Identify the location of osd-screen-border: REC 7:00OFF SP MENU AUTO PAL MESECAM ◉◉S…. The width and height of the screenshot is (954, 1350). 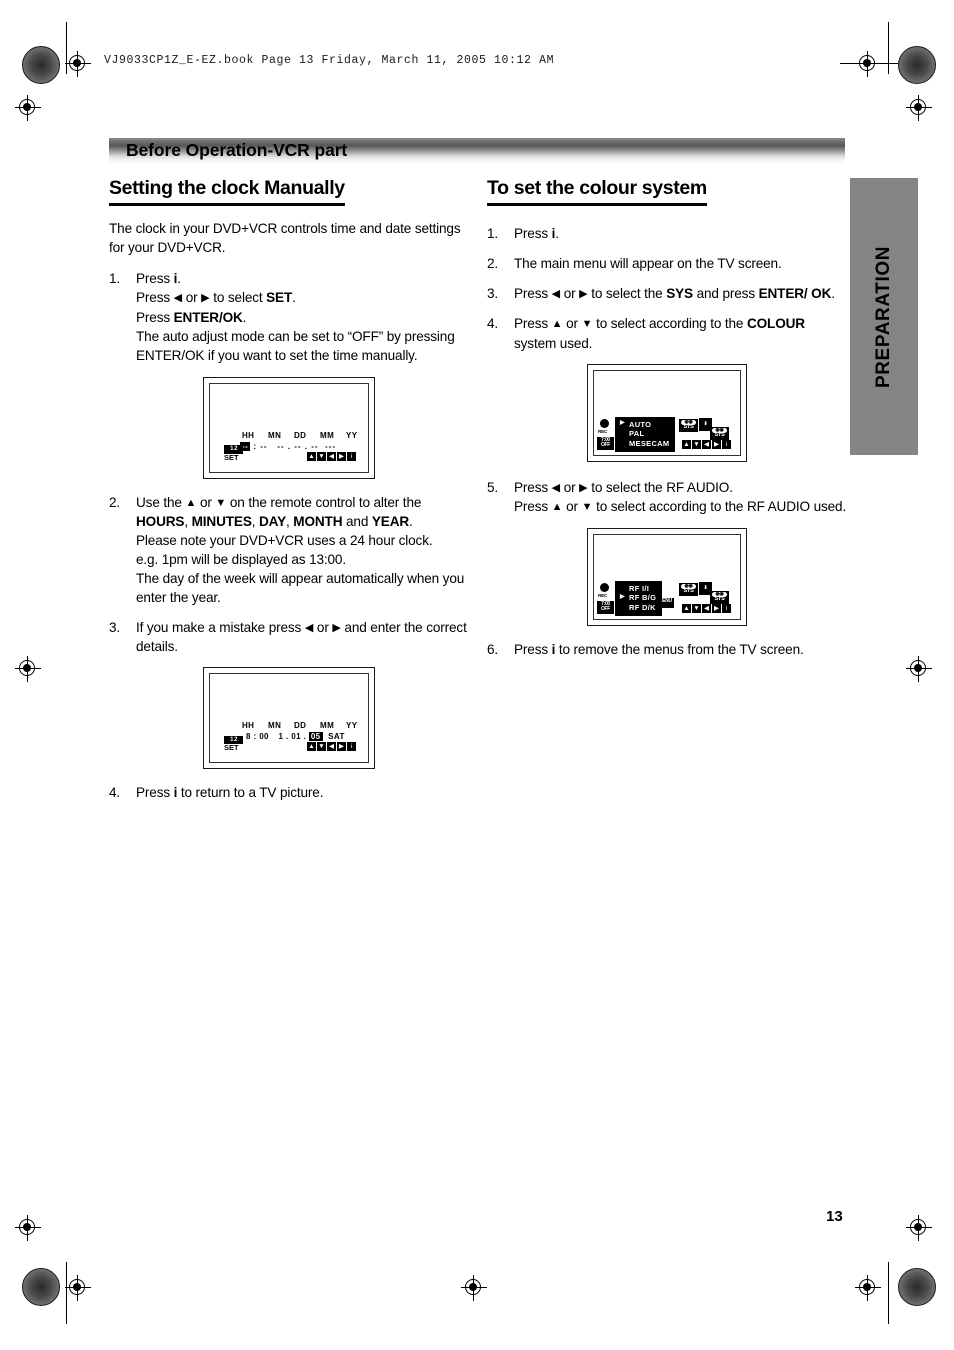
(667, 412).